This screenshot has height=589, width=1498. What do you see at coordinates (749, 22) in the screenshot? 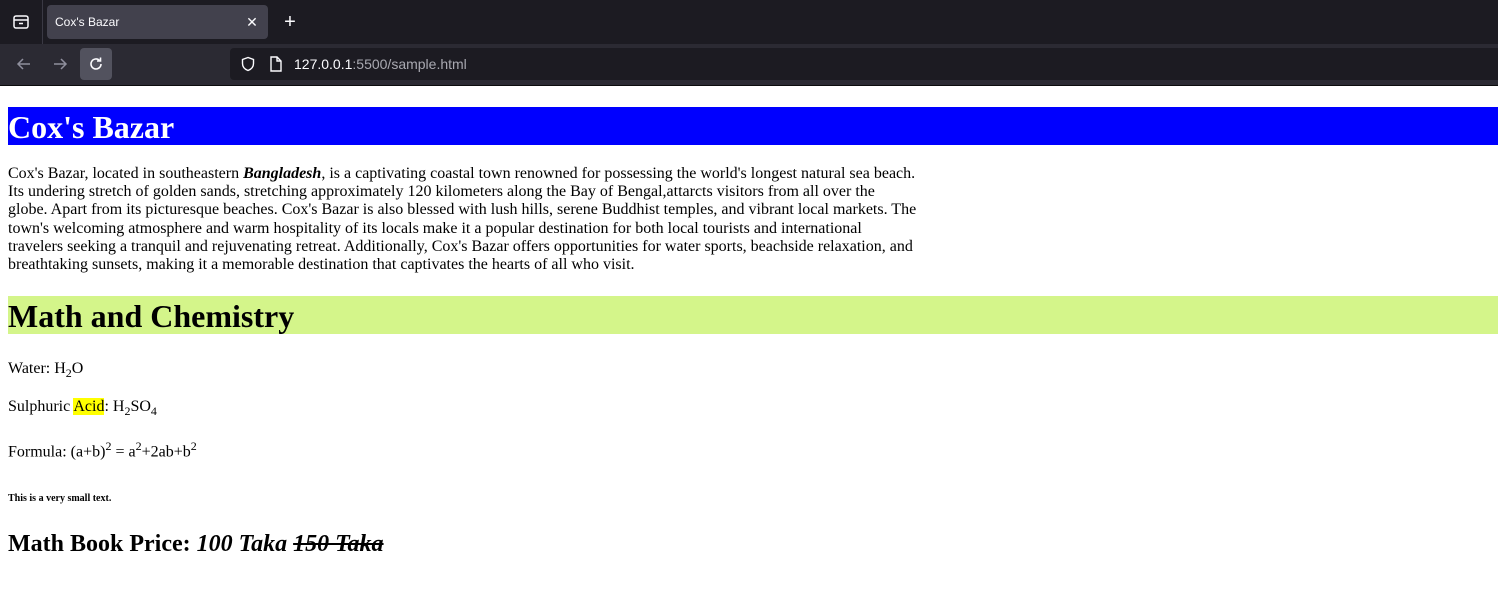
I see `tab-bar: Cox's Bazar ✕ +` at bounding box center [749, 22].